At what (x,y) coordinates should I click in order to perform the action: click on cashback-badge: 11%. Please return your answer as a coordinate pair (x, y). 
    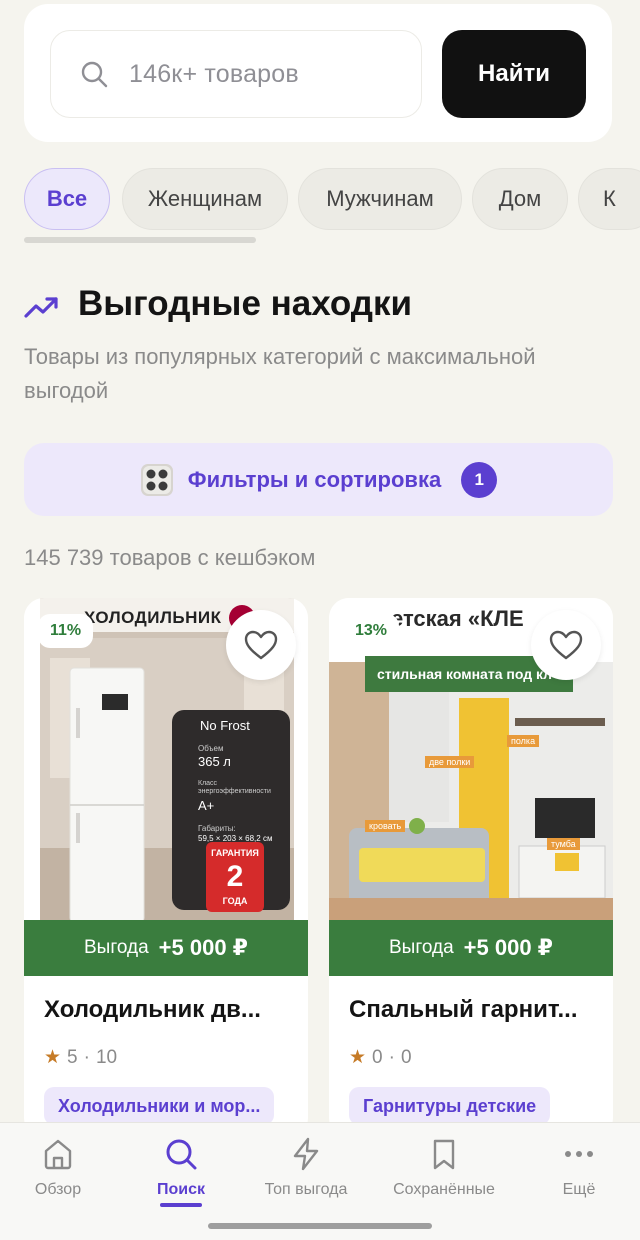
    Looking at the image, I should click on (66, 631).